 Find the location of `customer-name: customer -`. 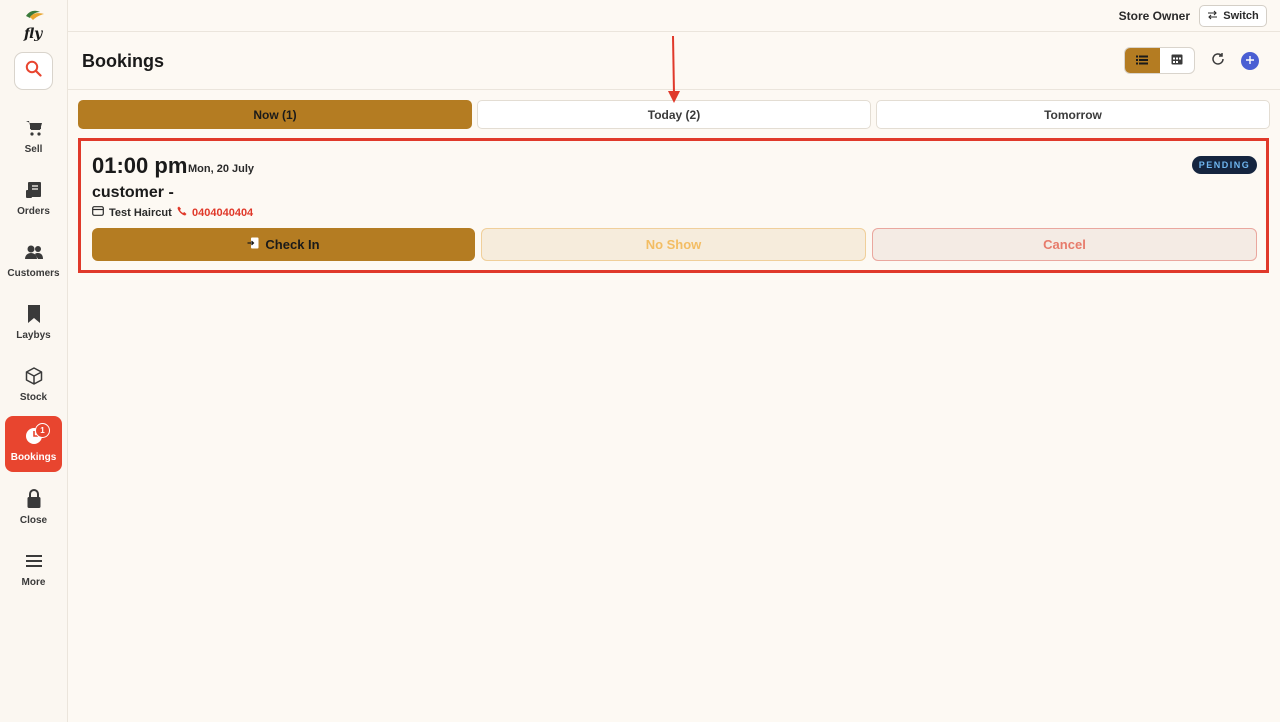

customer-name: customer - is located at coordinates (133, 192).